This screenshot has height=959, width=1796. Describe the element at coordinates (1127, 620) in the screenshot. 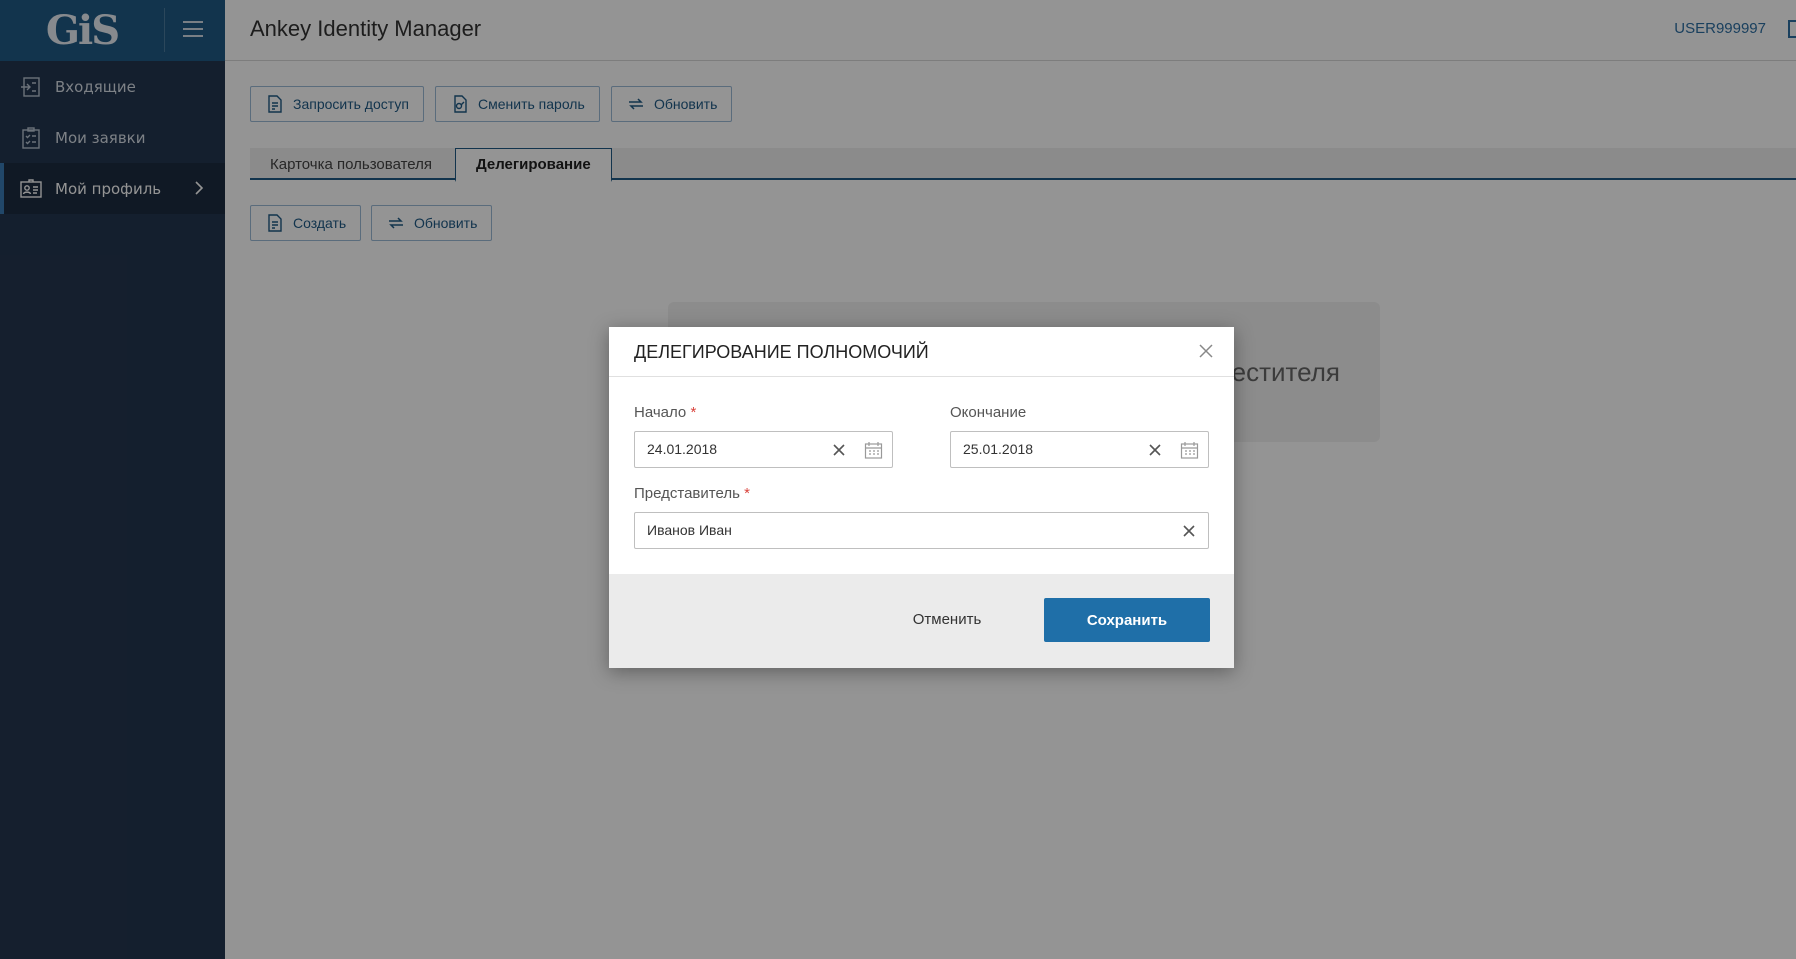

I see `save-button: Сохранить` at that location.